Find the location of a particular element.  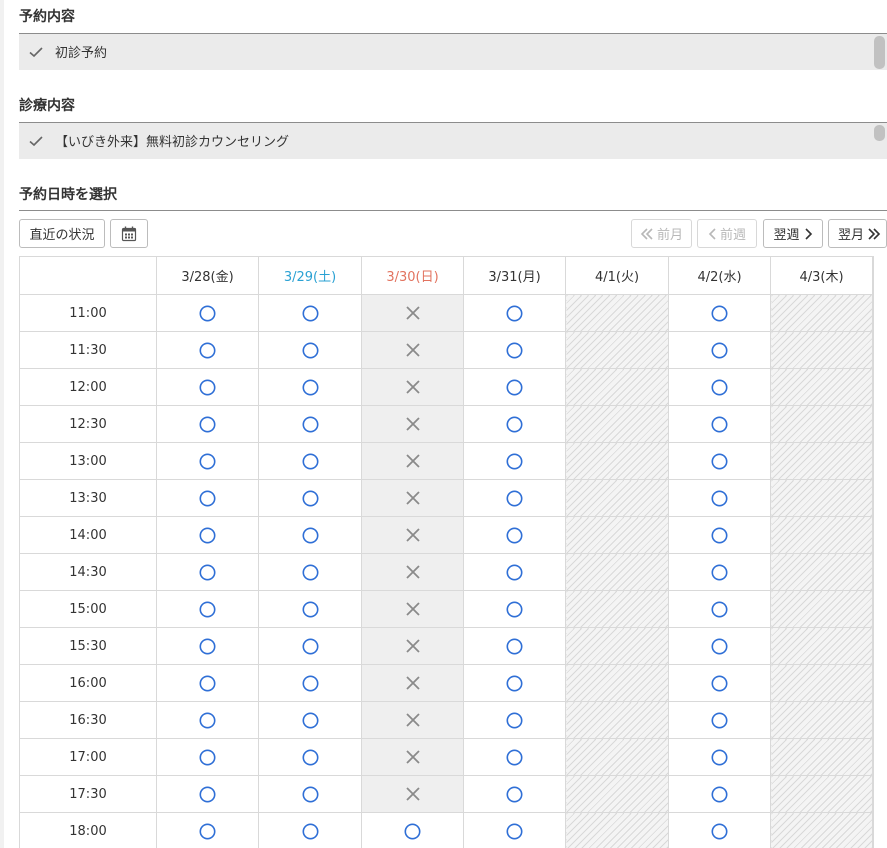

treatment-option-selected: 【いびき外来】無料初診カウンセリング is located at coordinates (453, 140).